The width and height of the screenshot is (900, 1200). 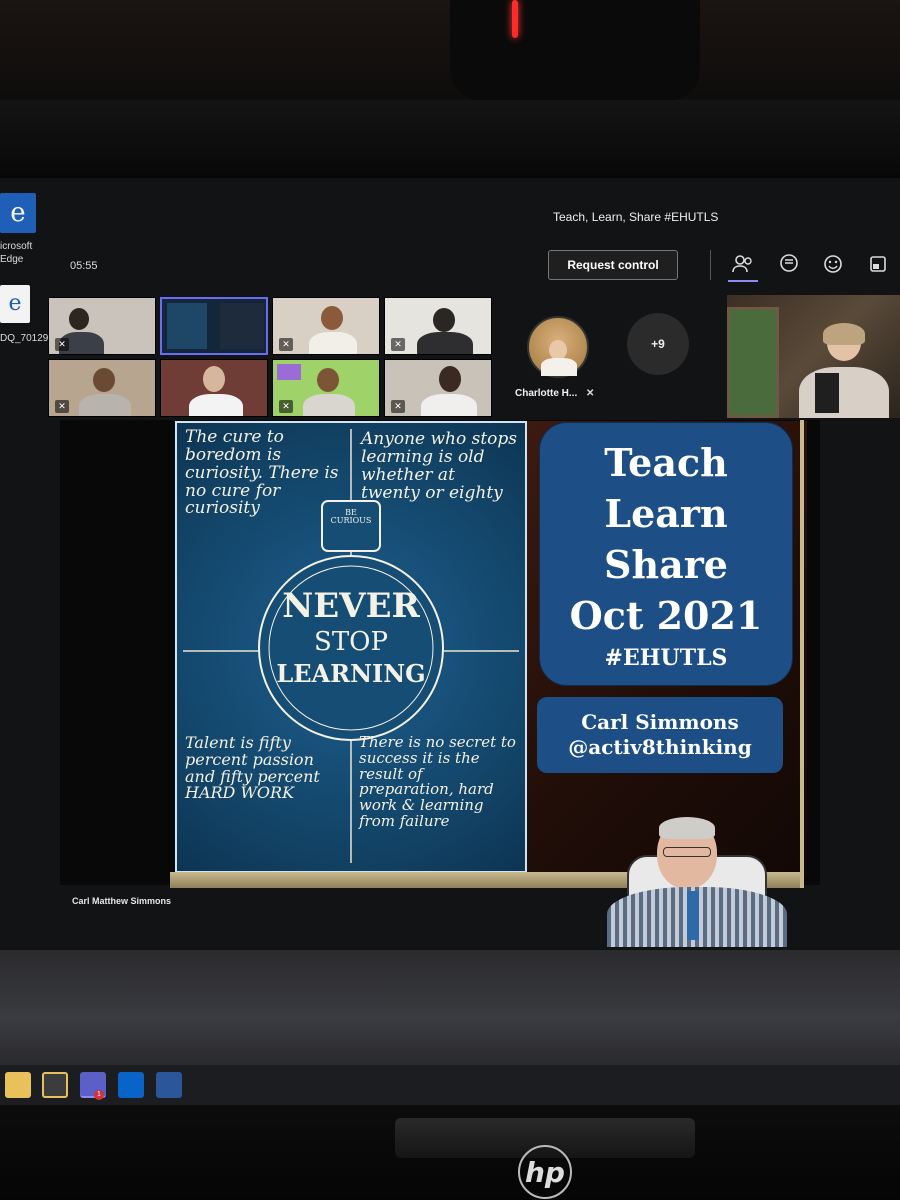 I want to click on slide-presenter-card: Carl Simmons @activ8thinking, so click(x=660, y=735).